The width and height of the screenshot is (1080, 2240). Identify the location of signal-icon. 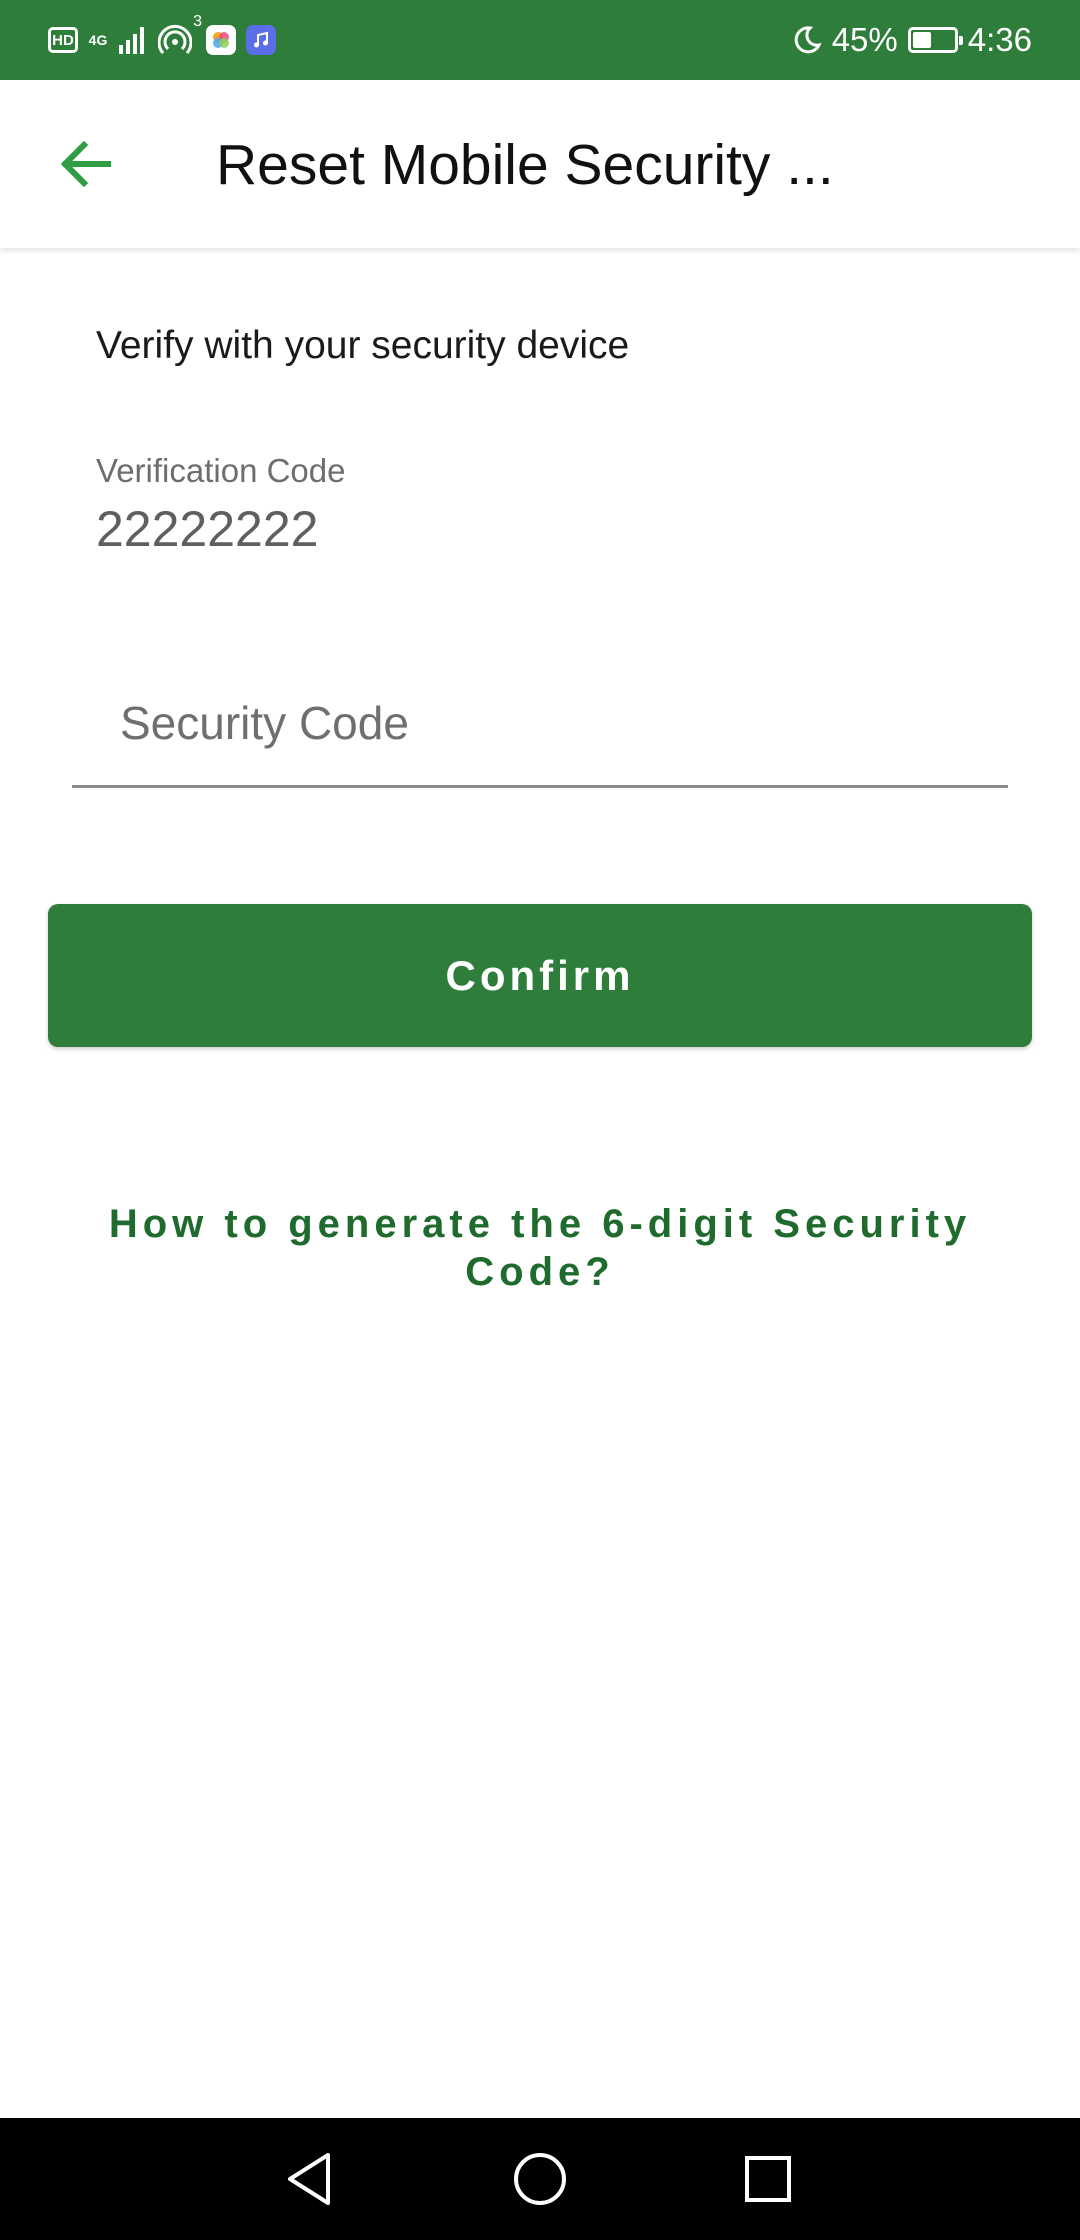
(131, 40).